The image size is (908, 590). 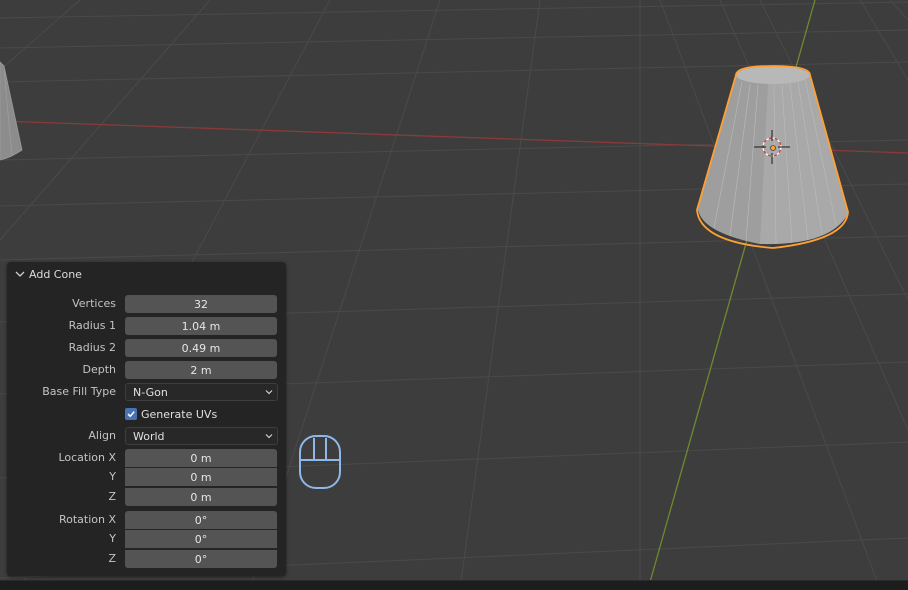 What do you see at coordinates (55, 274) in the screenshot?
I see `panel-title: Add Cone` at bounding box center [55, 274].